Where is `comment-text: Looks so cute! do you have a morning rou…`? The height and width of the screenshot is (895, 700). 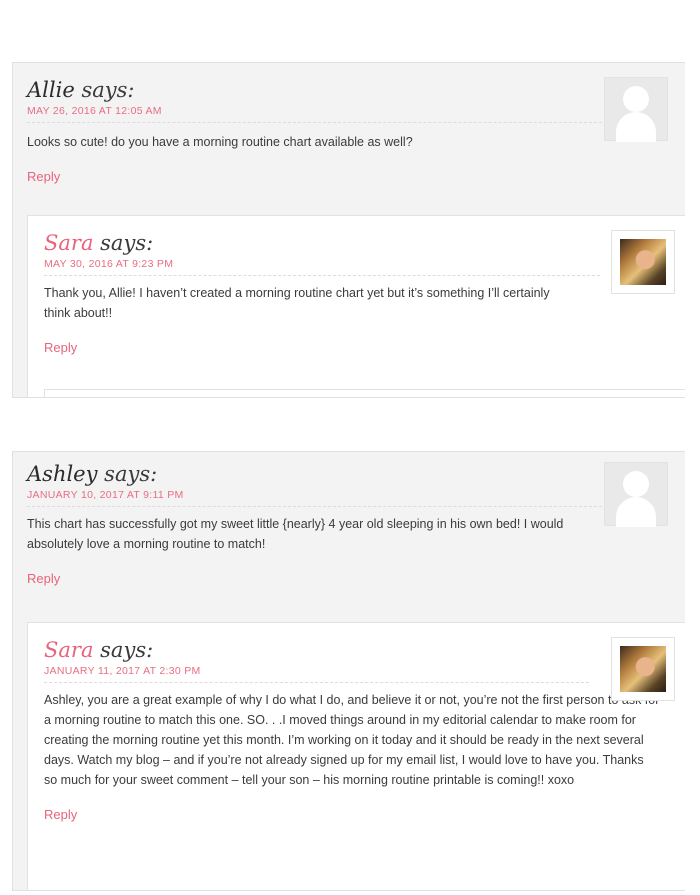 comment-text: Looks so cute! do you have a morning rou… is located at coordinates (220, 142).